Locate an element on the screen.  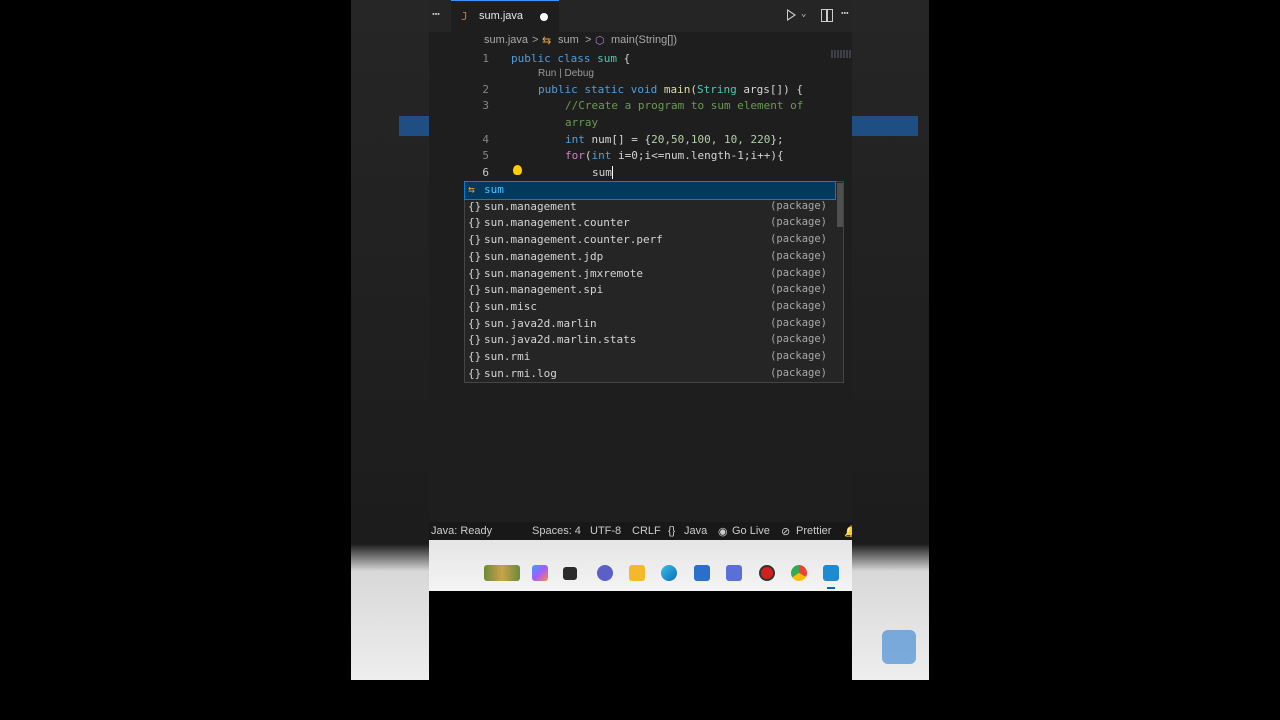
status-spaces: Spaces: 4 is located at coordinates (556, 531).